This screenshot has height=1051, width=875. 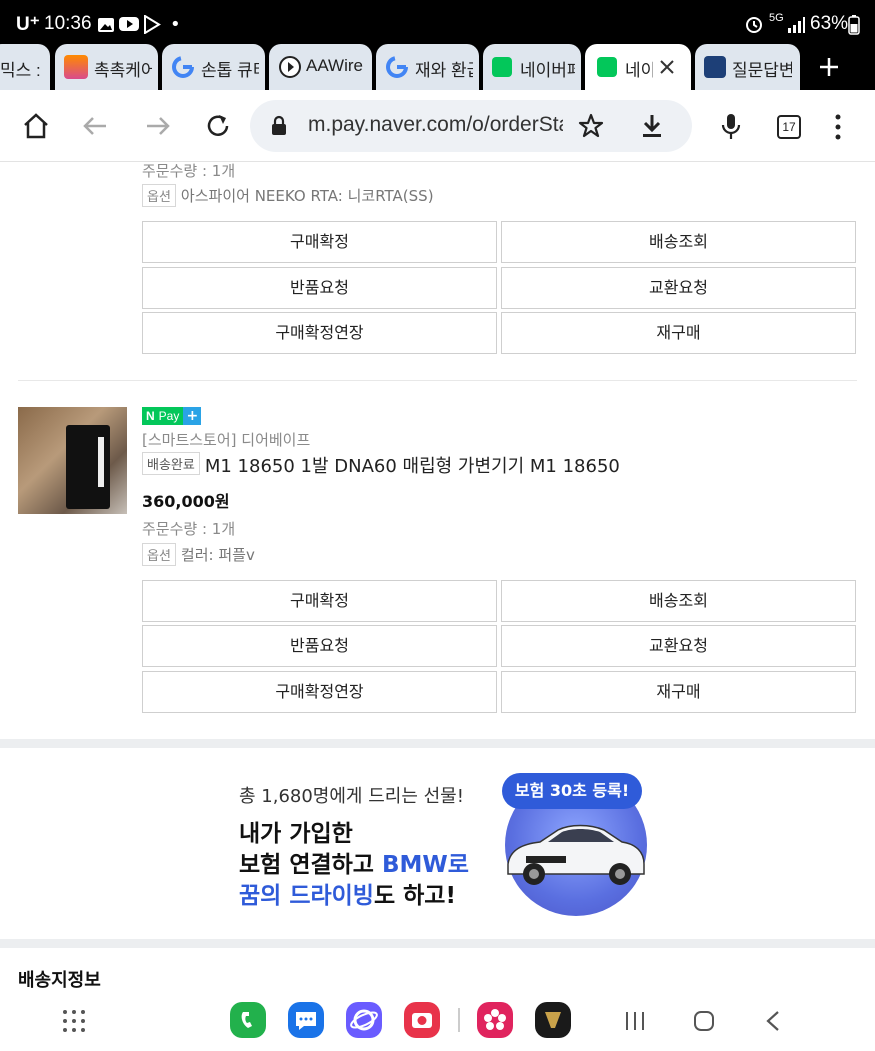 I want to click on internet-app-icon, so click(x=364, y=1020).